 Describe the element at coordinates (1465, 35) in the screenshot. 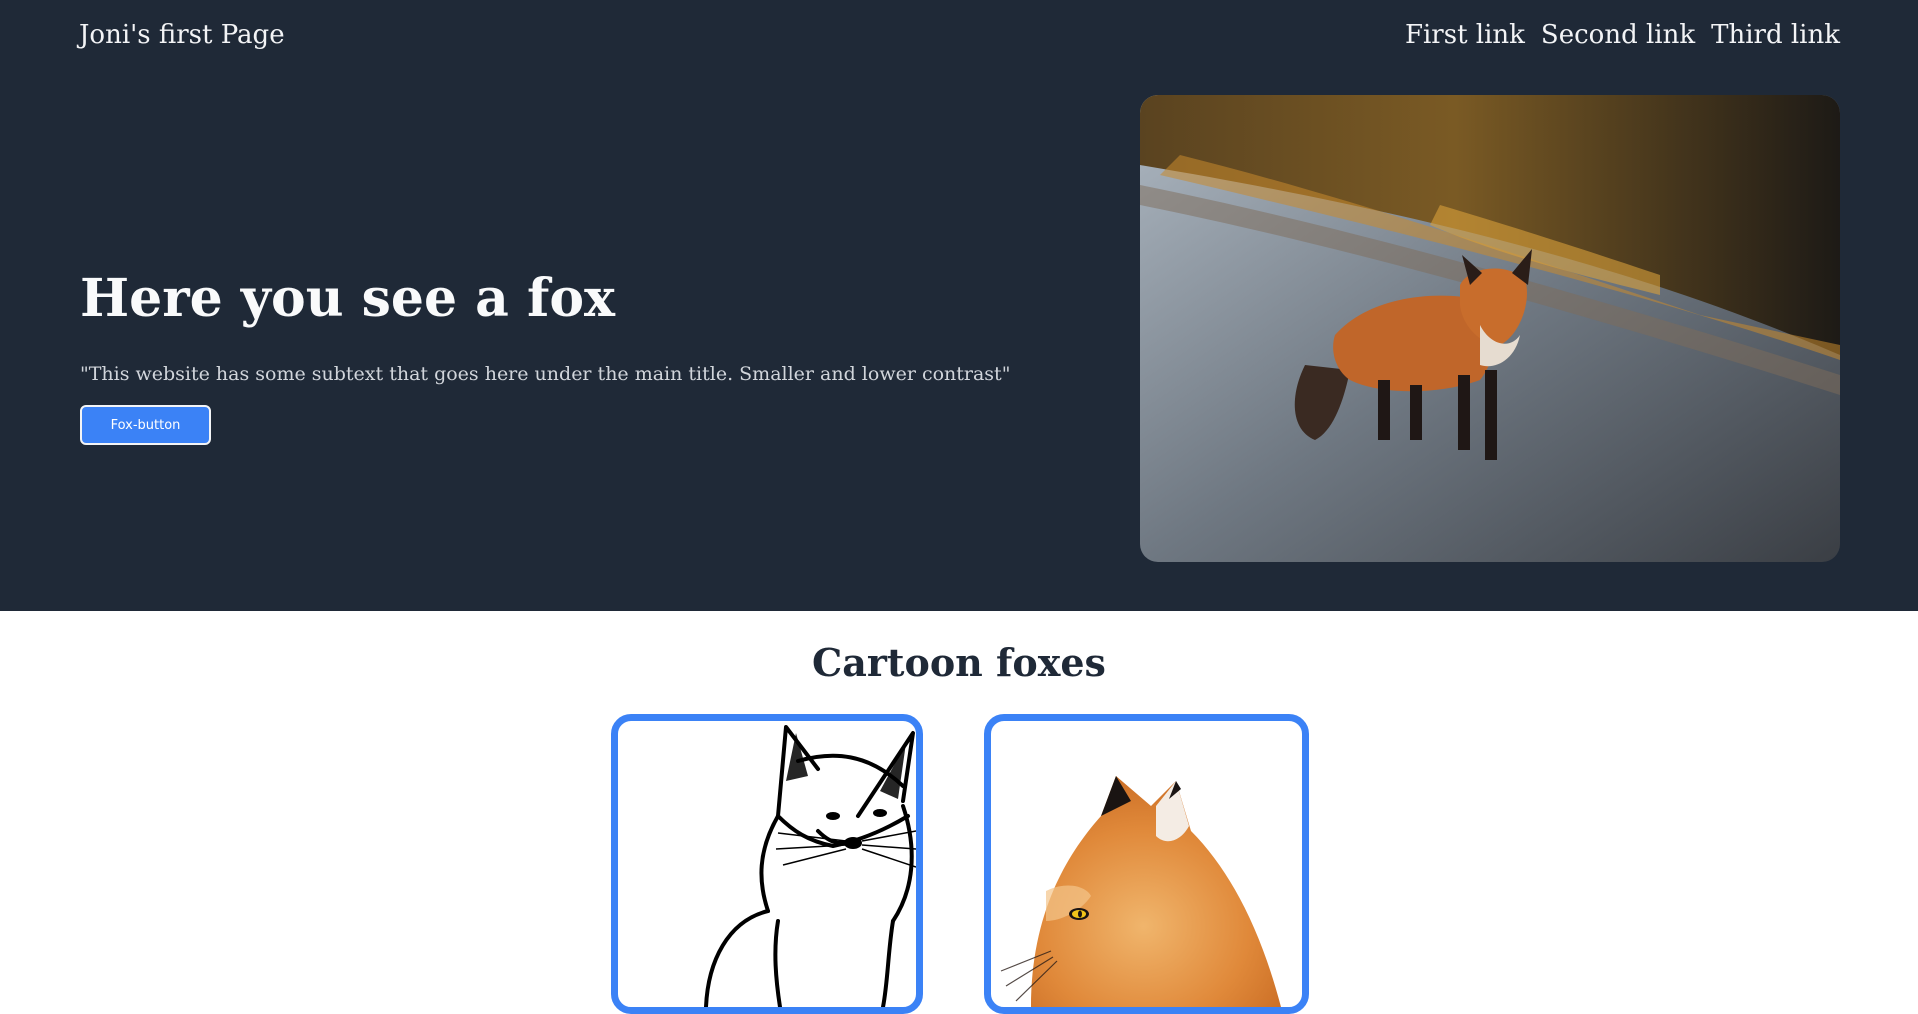

I see `nav-link-first: First link` at that location.